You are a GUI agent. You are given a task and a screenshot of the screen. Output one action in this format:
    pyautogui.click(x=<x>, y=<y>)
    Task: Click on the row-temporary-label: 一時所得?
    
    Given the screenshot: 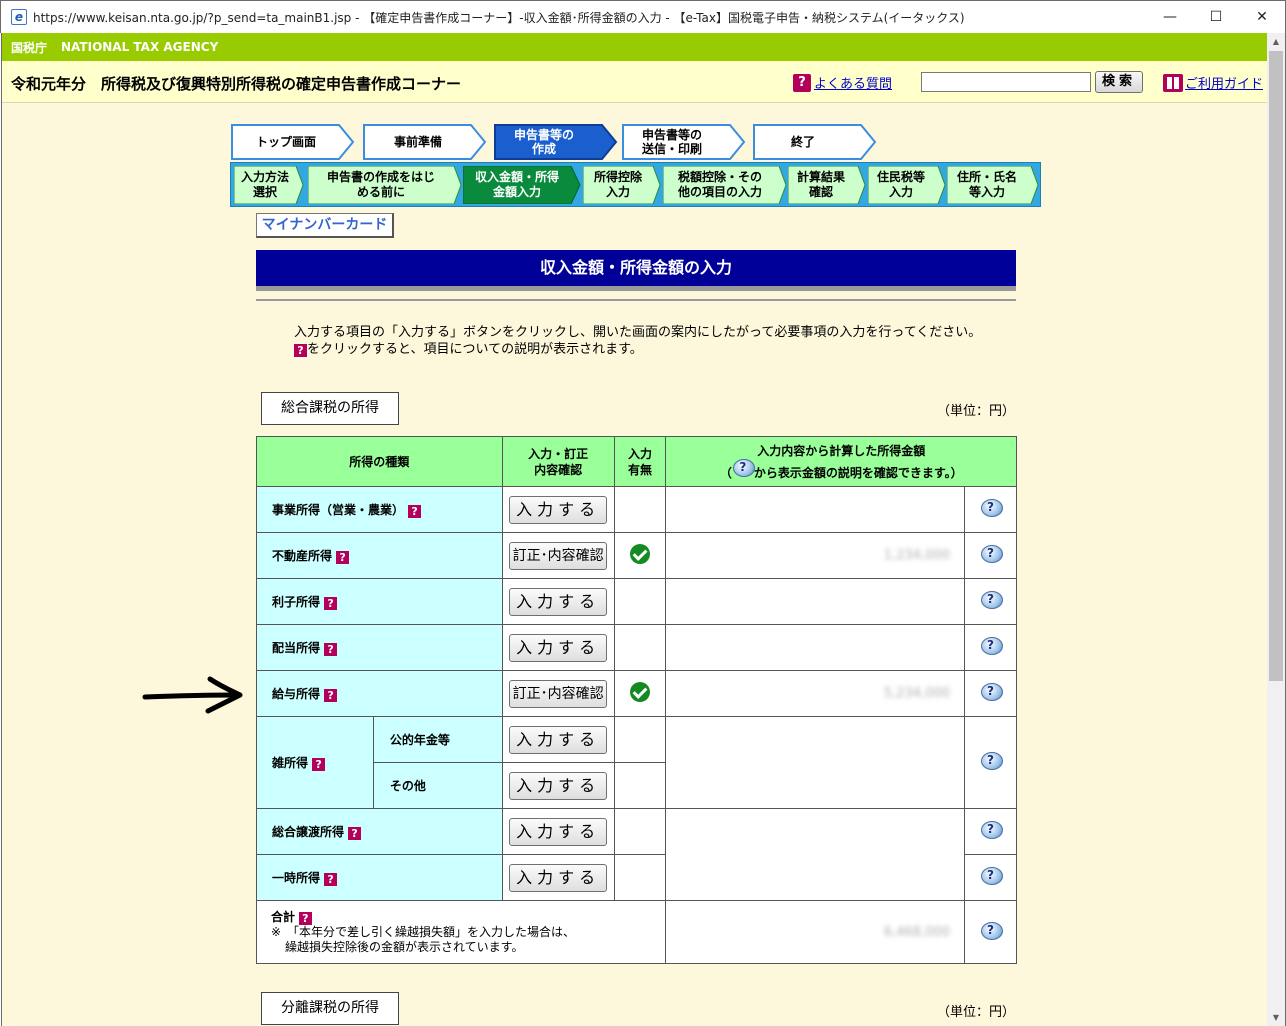 What is the action you would take?
    pyautogui.click(x=379, y=877)
    